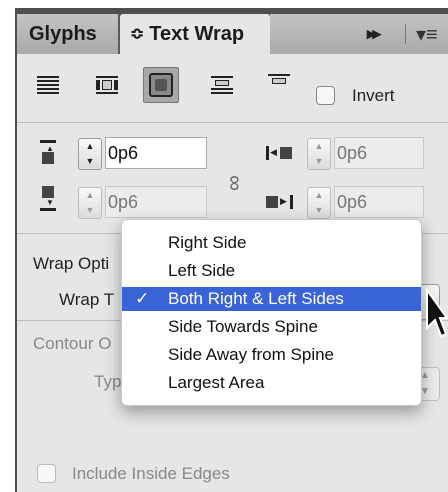 This screenshot has width=448, height=492. I want to click on left-offset-field: 0p6, so click(379, 153).